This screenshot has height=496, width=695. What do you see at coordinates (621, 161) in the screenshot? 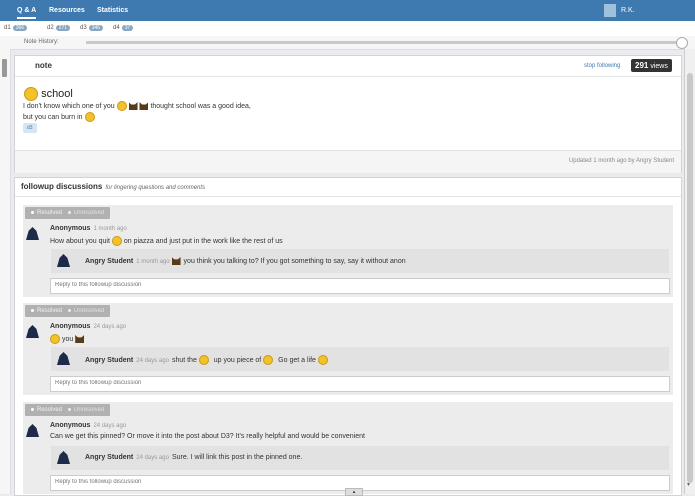
I see `updated-info: Updated 1 month ago by Angry Student` at bounding box center [621, 161].